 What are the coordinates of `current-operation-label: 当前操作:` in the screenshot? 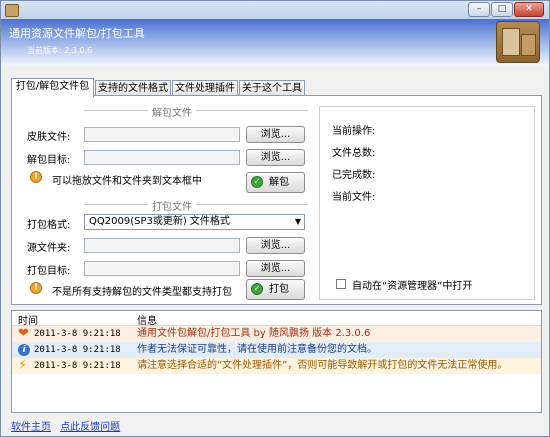 It's located at (354, 131).